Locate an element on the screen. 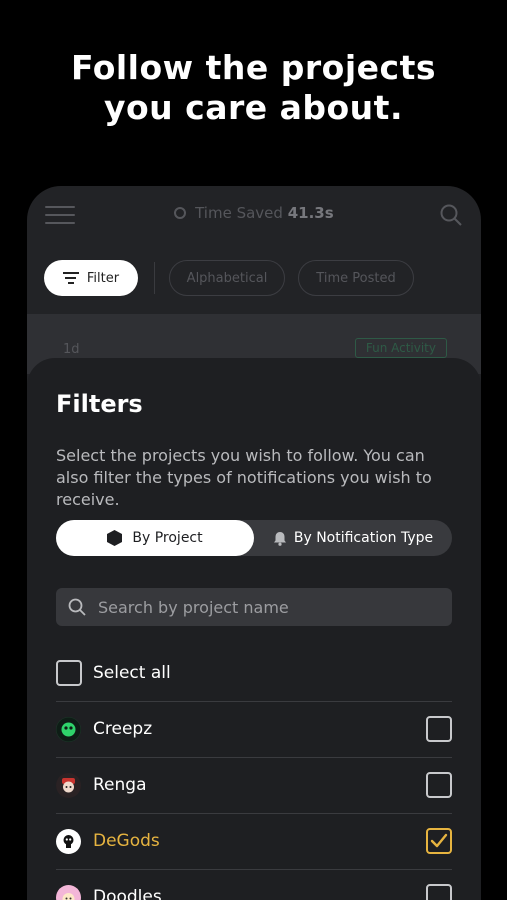 The height and width of the screenshot is (900, 507). headline: Follow the projects you care about. is located at coordinates (253, 88).